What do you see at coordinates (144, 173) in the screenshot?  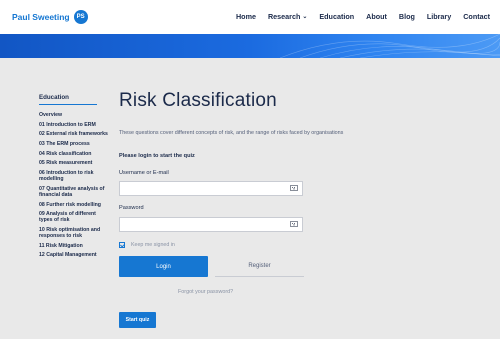 I see `username-label: Username or E-mail` at bounding box center [144, 173].